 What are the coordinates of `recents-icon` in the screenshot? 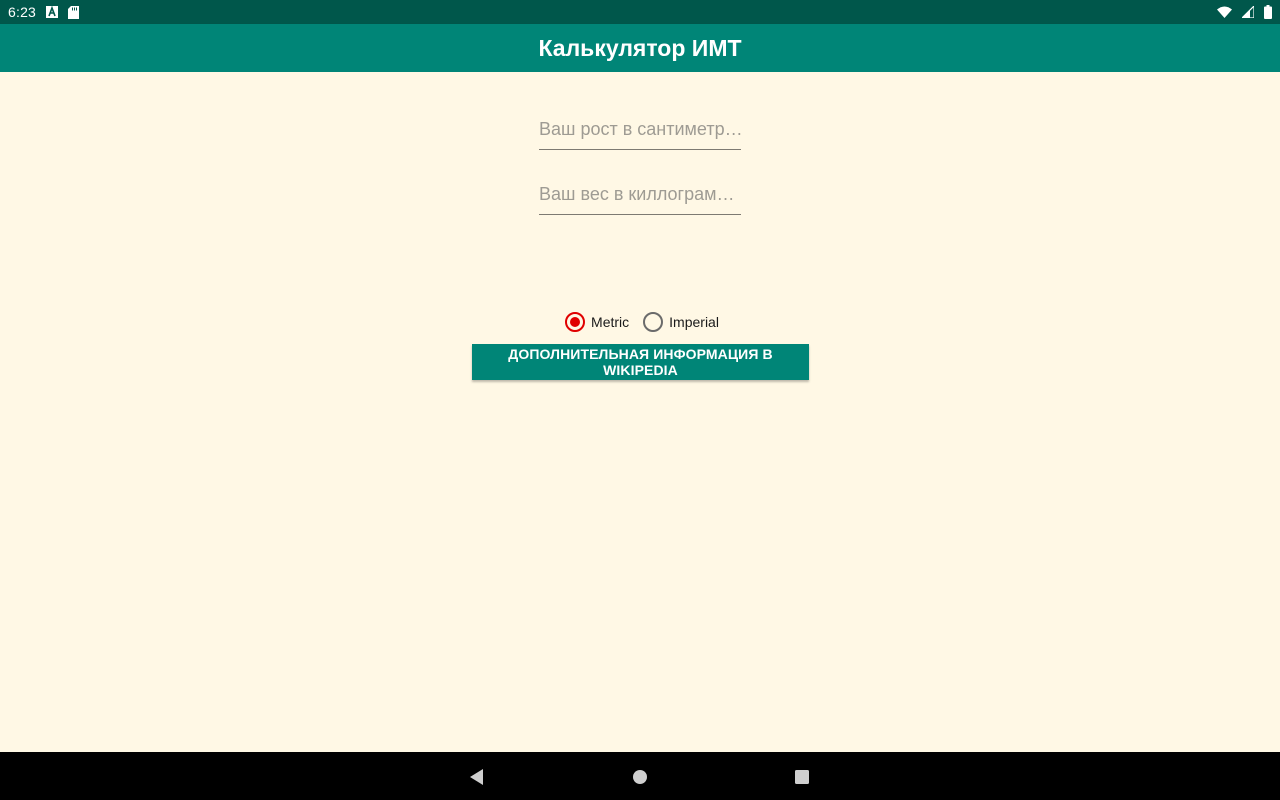 It's located at (802, 777).